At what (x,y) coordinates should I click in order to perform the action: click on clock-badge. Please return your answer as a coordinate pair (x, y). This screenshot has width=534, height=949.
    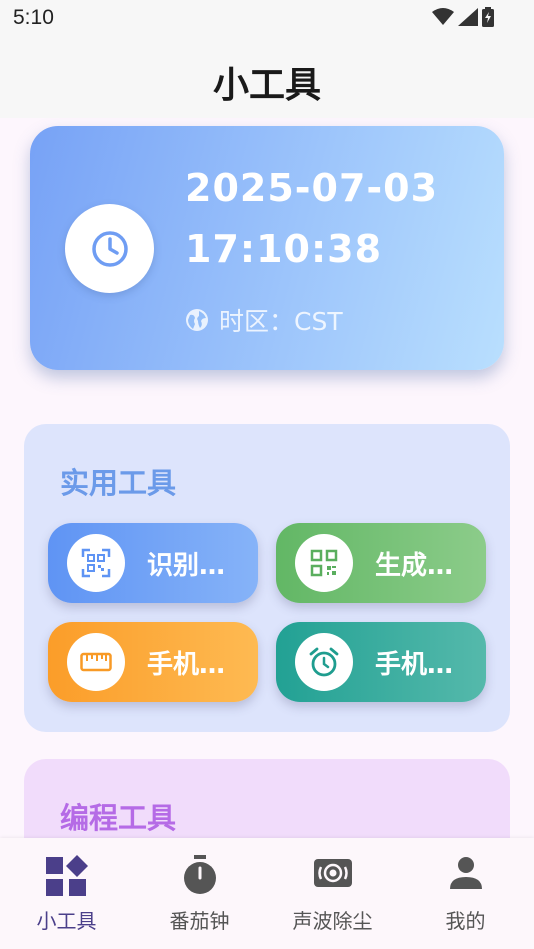
    Looking at the image, I should click on (109, 248).